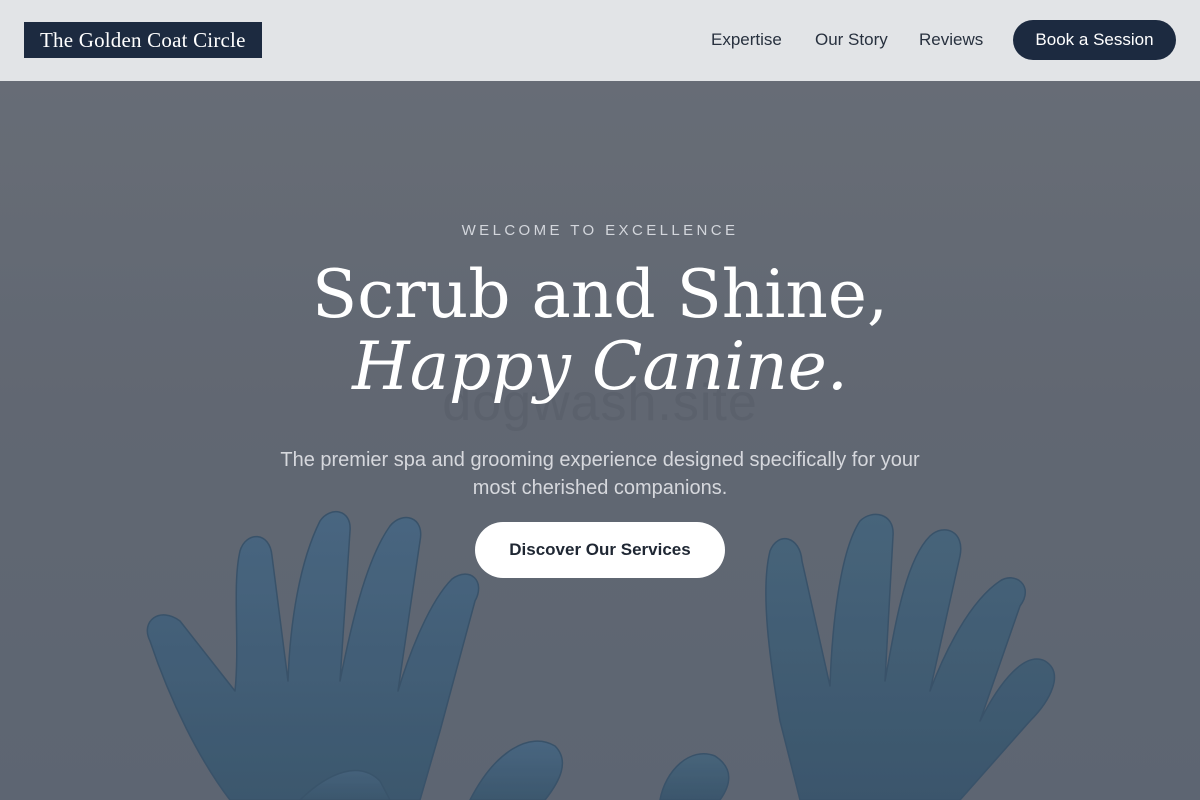 The width and height of the screenshot is (1200, 800). Describe the element at coordinates (143, 40) in the screenshot. I see `site-logo: The Golden Coat Circle` at that location.